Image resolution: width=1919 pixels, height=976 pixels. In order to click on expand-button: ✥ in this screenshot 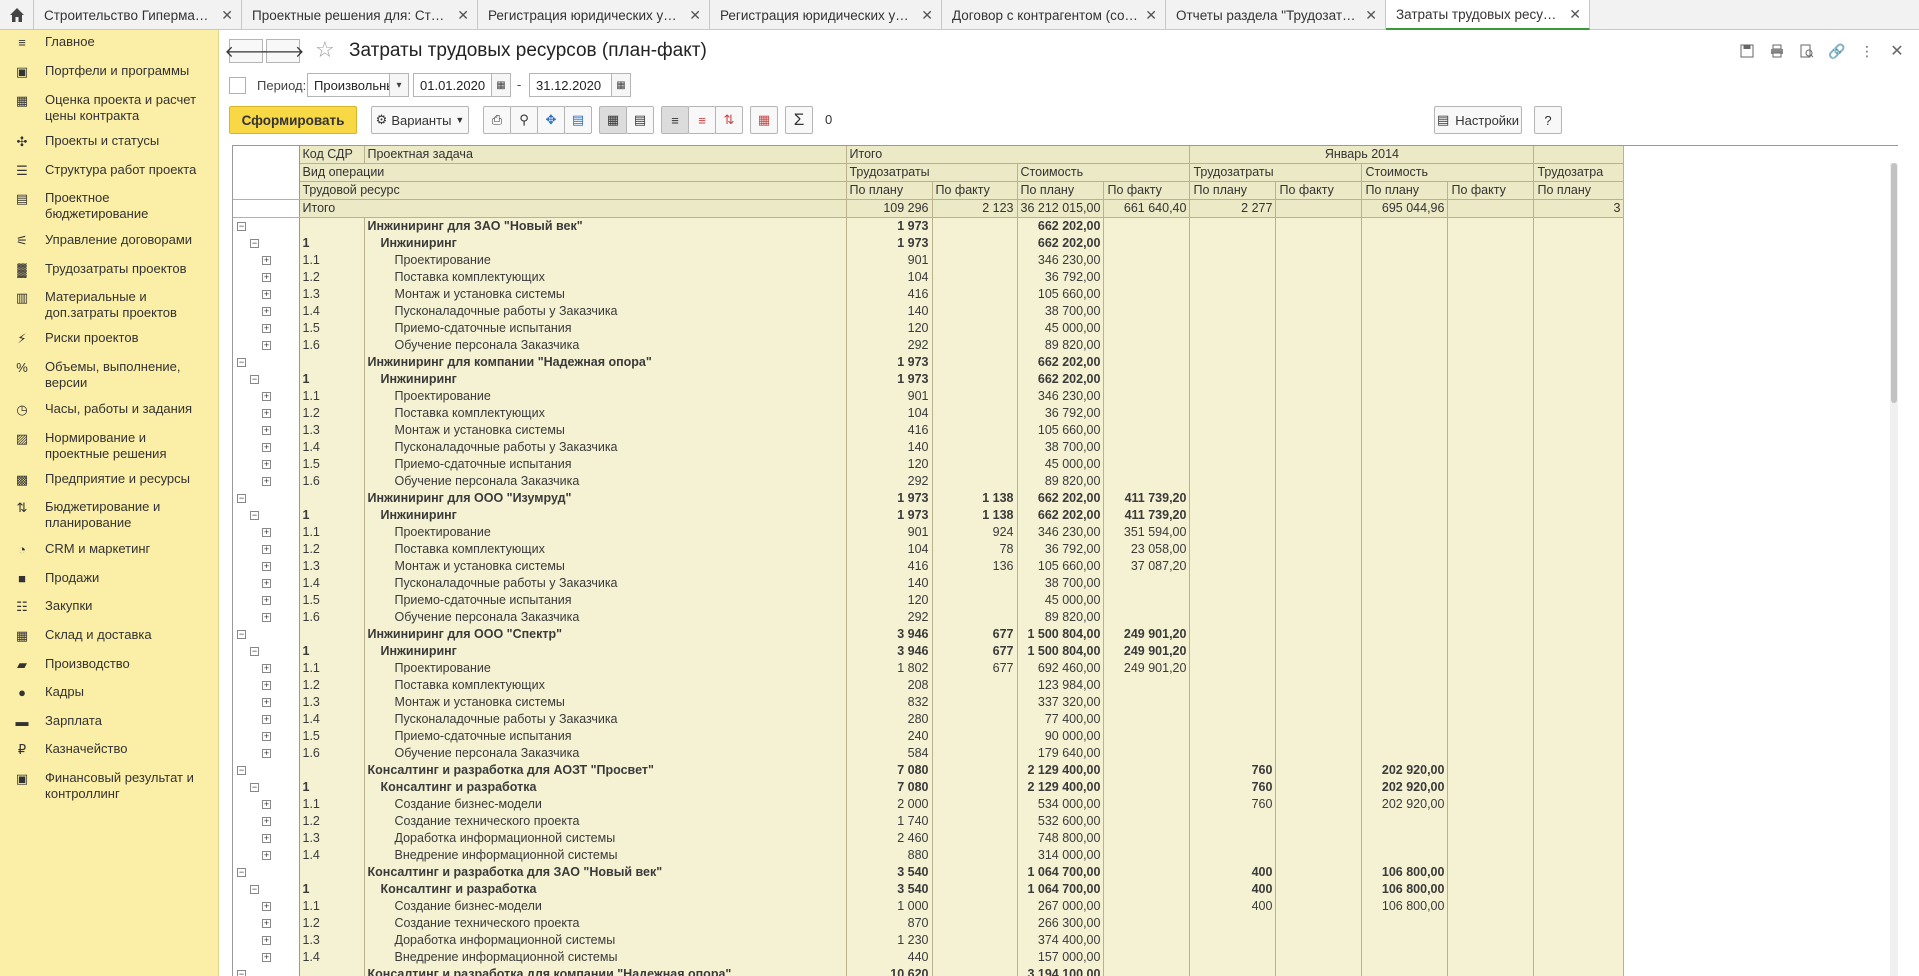, I will do `click(551, 120)`.